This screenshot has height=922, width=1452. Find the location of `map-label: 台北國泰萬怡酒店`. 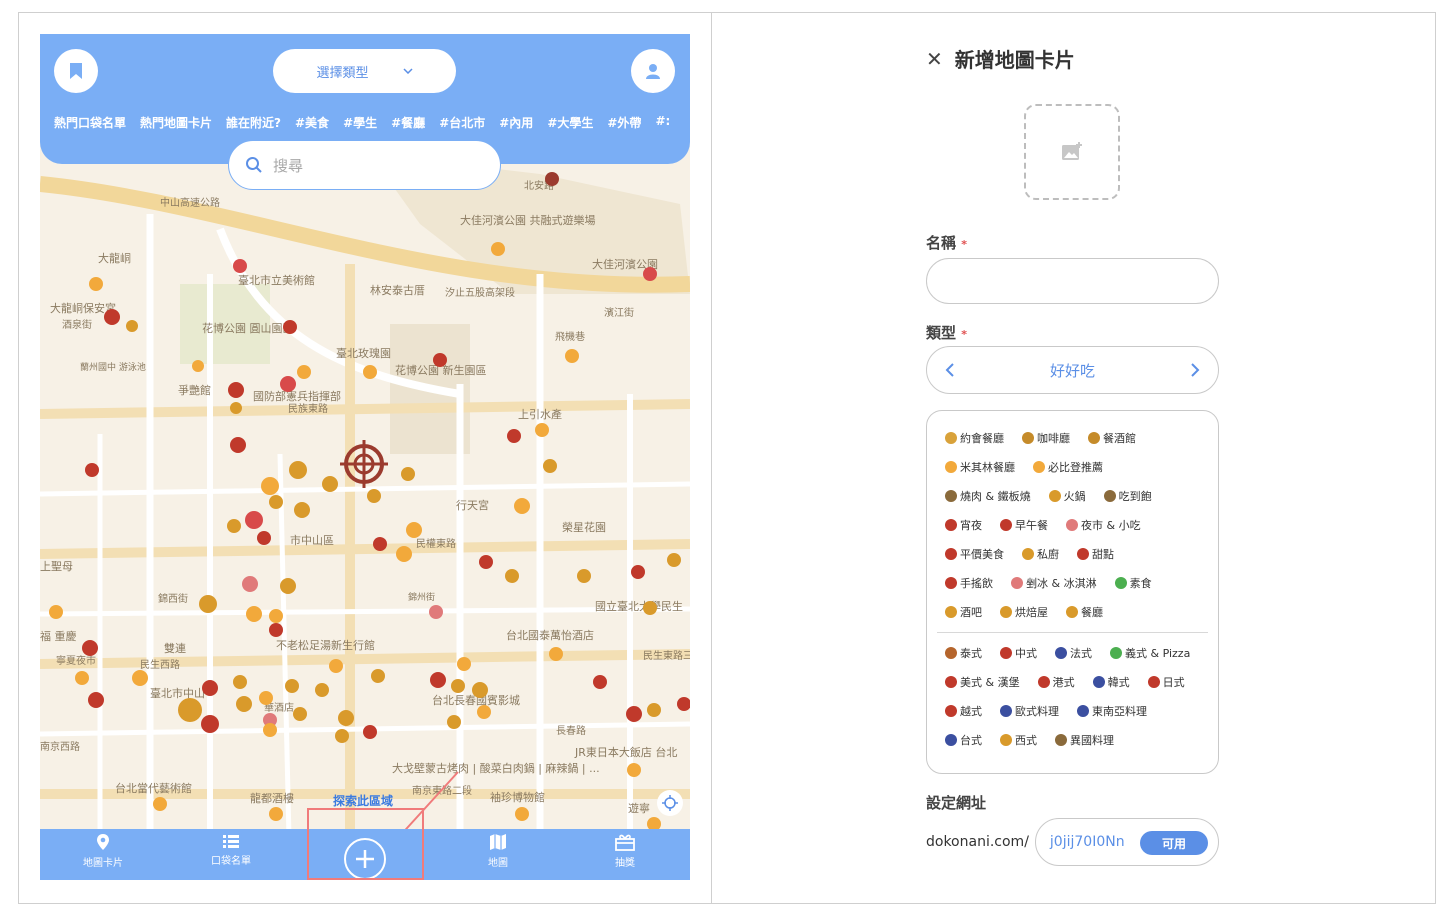

map-label: 台北國泰萬怡酒店 is located at coordinates (550, 635).